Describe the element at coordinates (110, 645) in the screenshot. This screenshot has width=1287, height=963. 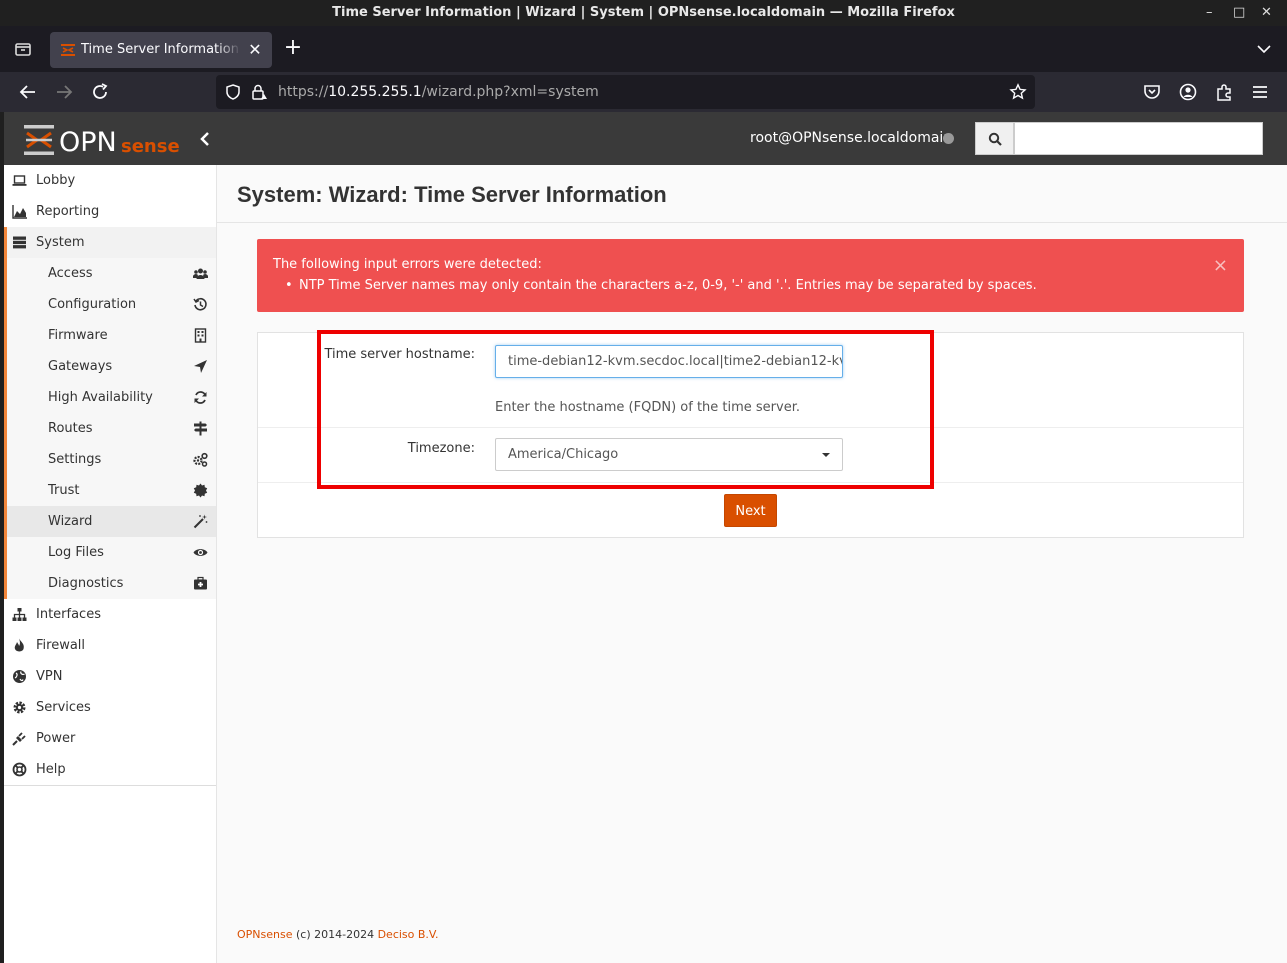
I see `sidebar-item-firewall: Firewall` at that location.